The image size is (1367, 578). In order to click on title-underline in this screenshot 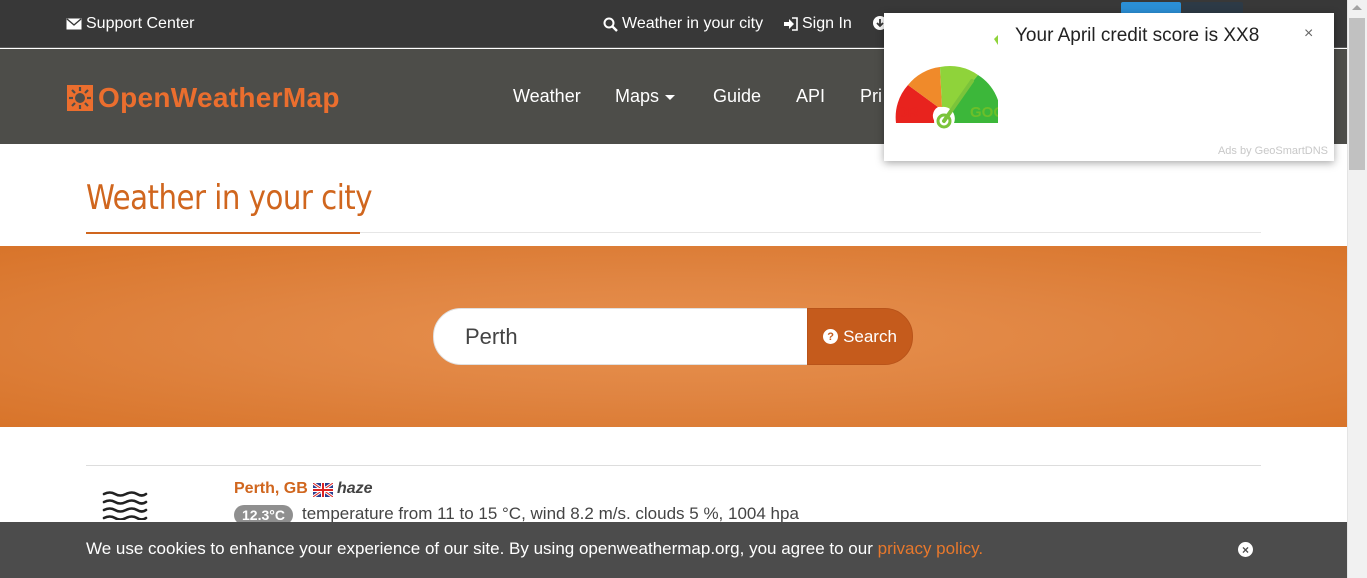, I will do `click(223, 233)`.